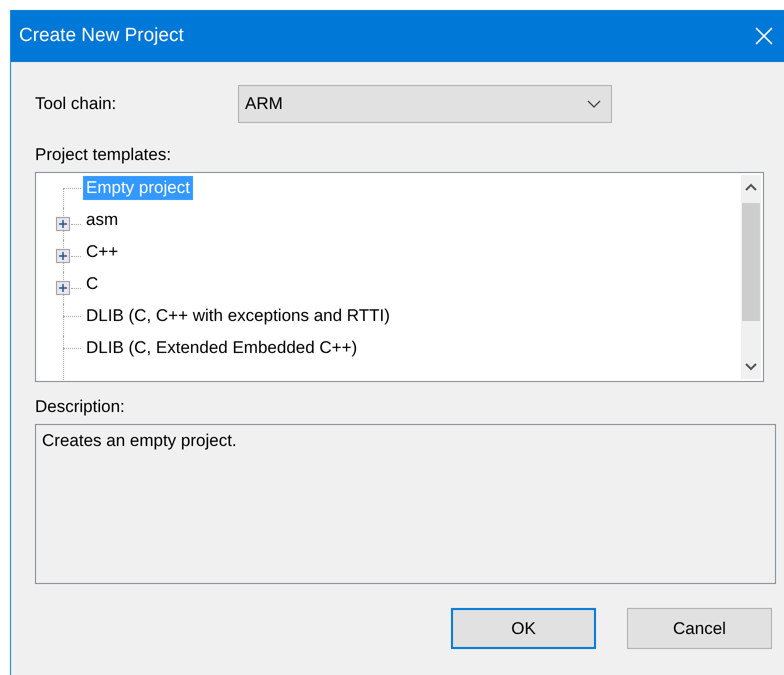 The height and width of the screenshot is (675, 784). What do you see at coordinates (764, 36) in the screenshot?
I see `close-icon` at bounding box center [764, 36].